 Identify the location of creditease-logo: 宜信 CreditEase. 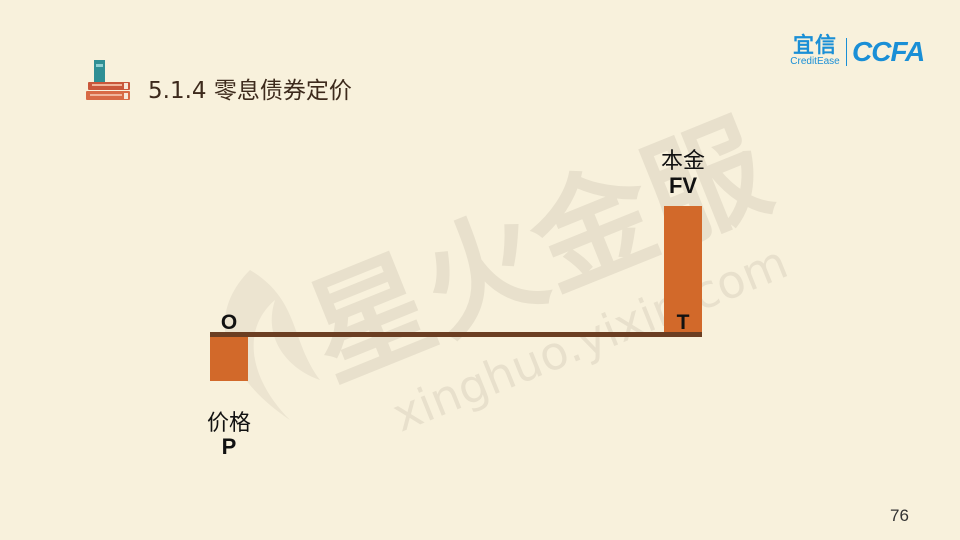
(815, 51).